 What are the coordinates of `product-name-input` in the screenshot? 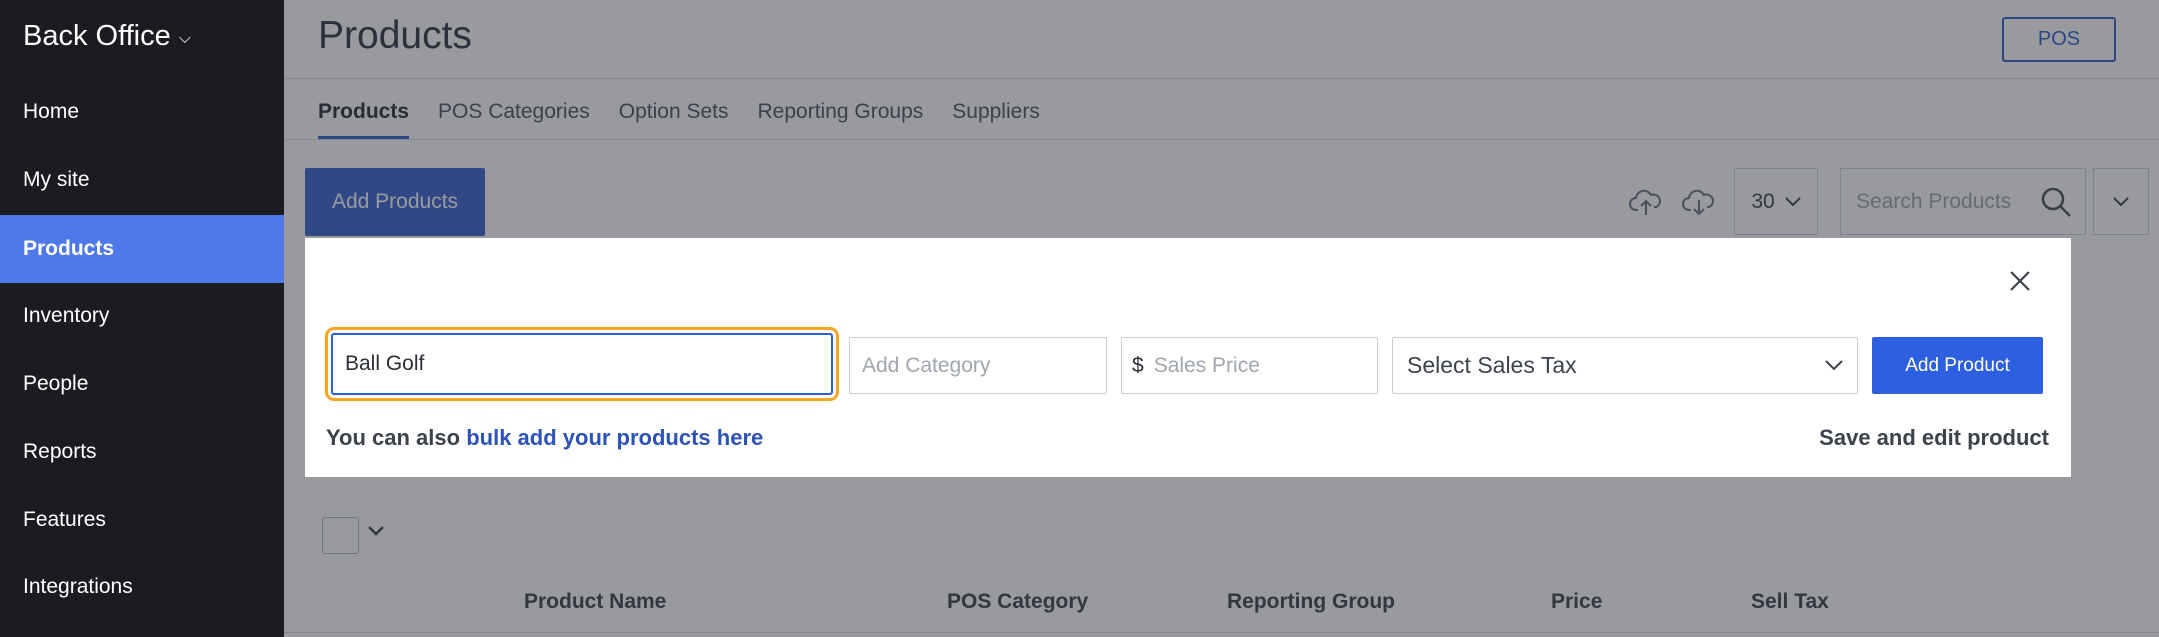 It's located at (582, 364).